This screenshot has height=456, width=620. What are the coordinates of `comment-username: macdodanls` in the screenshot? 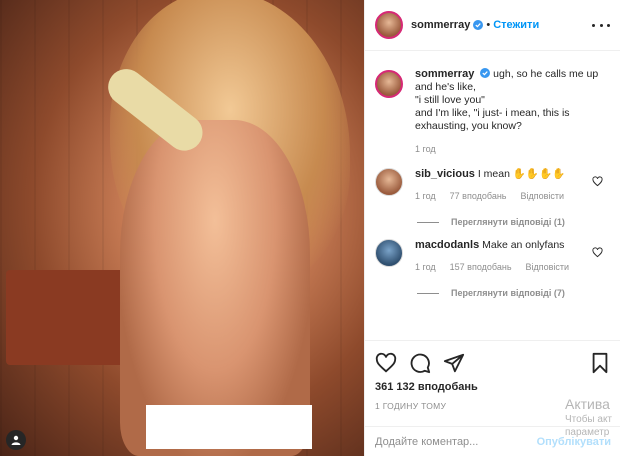 It's located at (447, 245).